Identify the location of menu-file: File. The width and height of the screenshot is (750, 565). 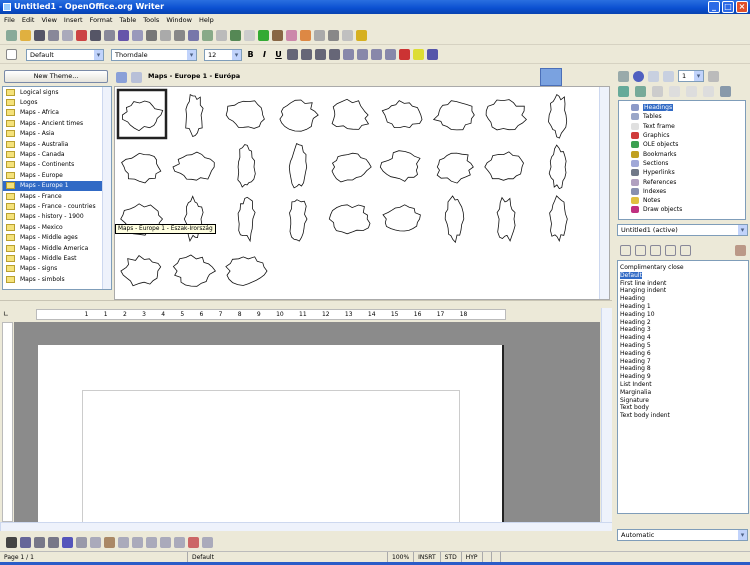
(9, 20).